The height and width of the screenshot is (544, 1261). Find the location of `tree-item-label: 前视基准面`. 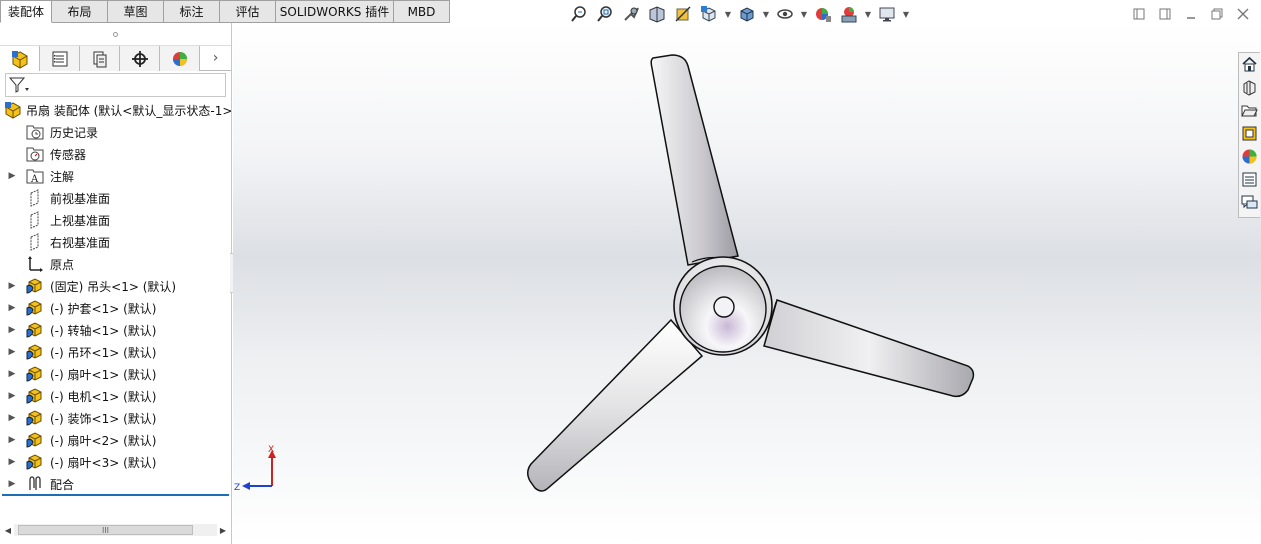

tree-item-label: 前视基准面 is located at coordinates (80, 198).